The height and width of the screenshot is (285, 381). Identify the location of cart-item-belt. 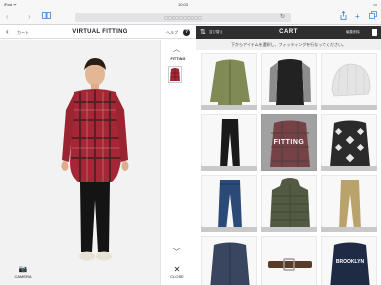
(289, 260).